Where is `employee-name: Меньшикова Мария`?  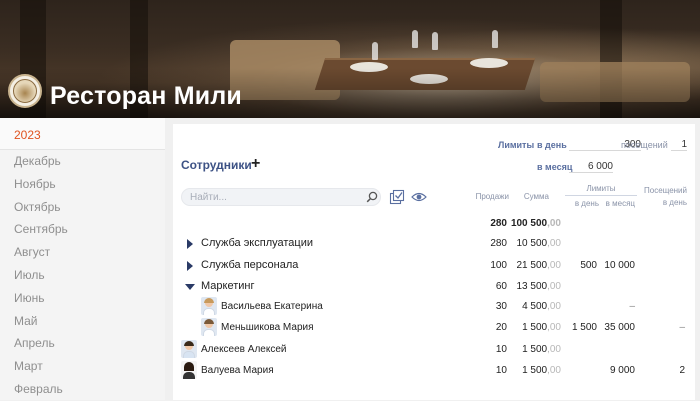 employee-name: Меньшикова Мария is located at coordinates (267, 327).